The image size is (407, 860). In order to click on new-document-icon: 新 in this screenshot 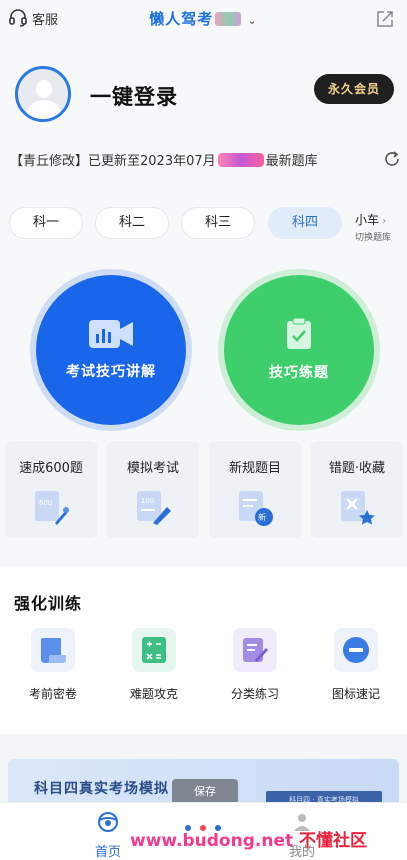, I will do `click(256, 508)`.